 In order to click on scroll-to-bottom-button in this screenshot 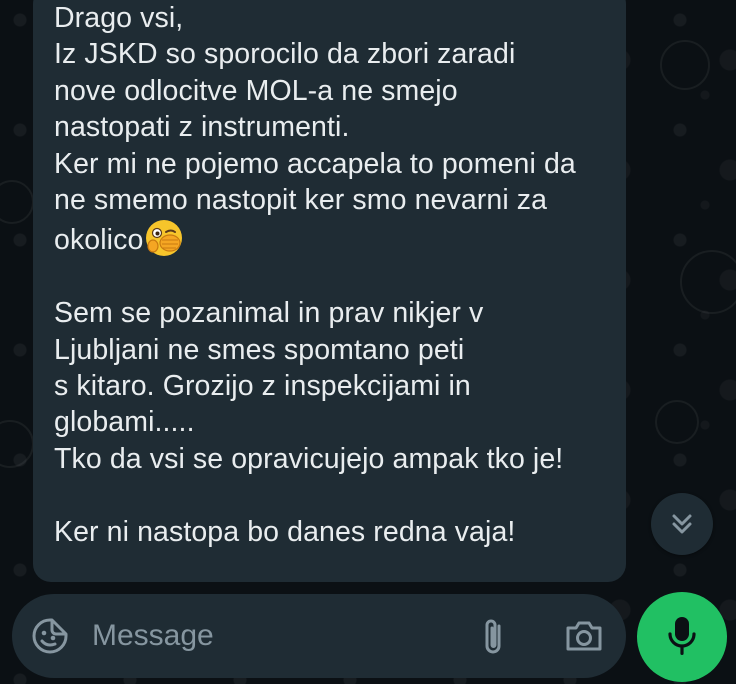, I will do `click(682, 524)`.